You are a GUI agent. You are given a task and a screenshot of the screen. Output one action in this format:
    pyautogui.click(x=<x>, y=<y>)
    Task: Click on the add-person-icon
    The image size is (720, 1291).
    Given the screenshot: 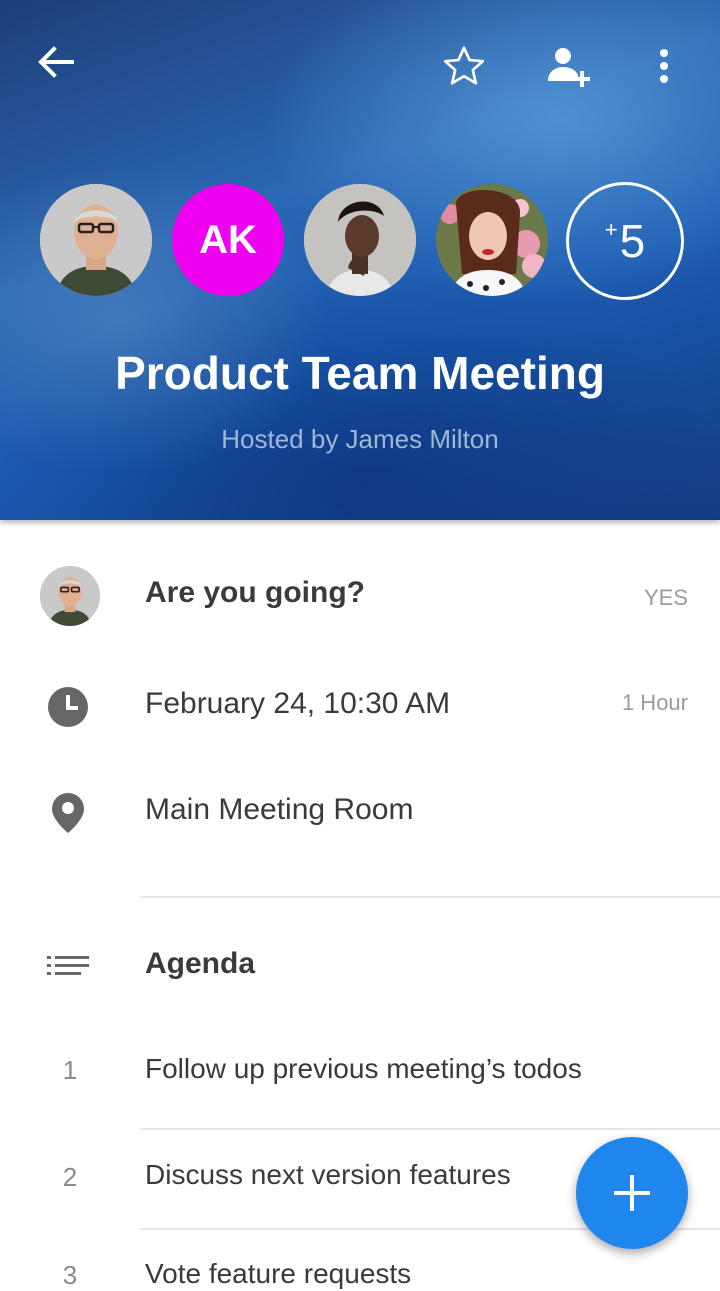 What is the action you would take?
    pyautogui.click(x=569, y=67)
    